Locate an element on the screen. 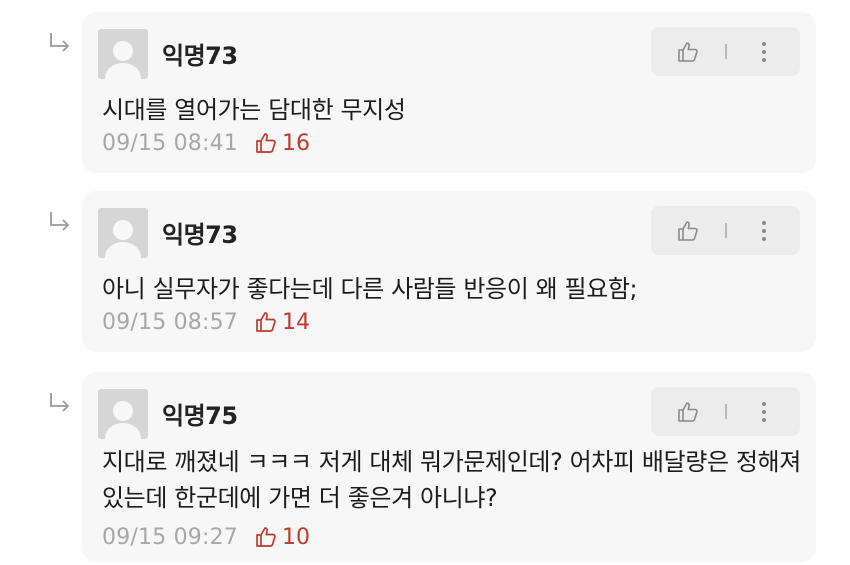  like-count: 14 is located at coordinates (296, 322).